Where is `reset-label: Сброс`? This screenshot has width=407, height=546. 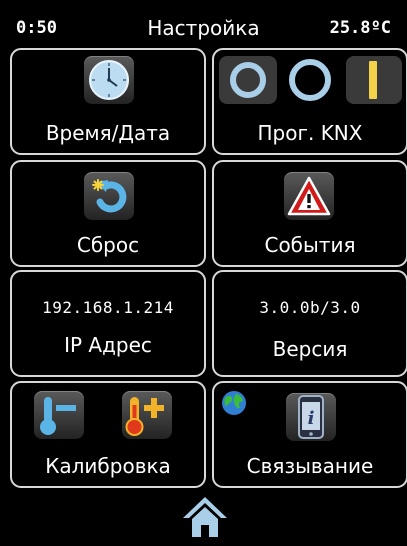
reset-label: Сброс is located at coordinates (108, 245).